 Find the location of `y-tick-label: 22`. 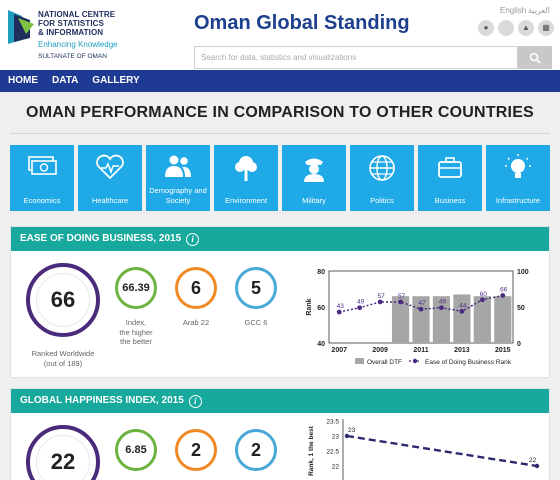

y-tick-label: 22 is located at coordinates (336, 467).